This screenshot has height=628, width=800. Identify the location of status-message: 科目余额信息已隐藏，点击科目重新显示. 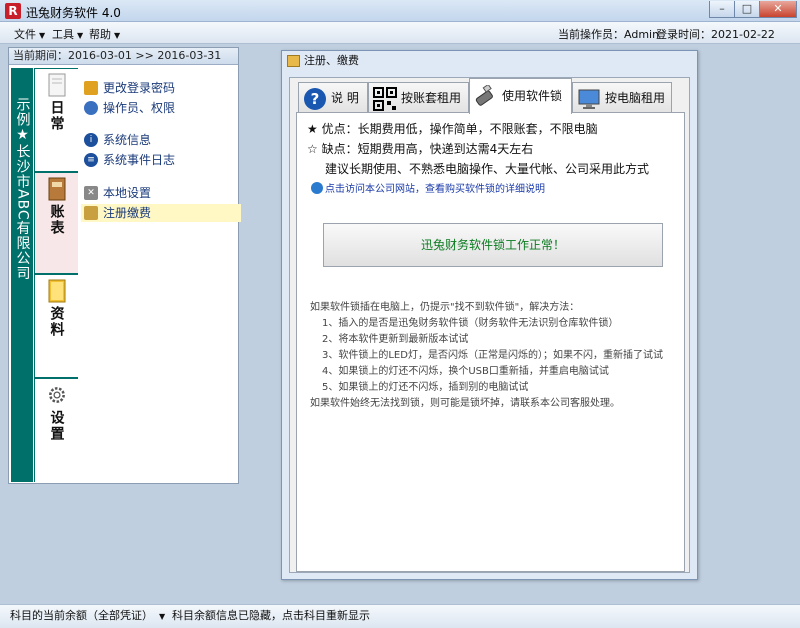
(271, 615).